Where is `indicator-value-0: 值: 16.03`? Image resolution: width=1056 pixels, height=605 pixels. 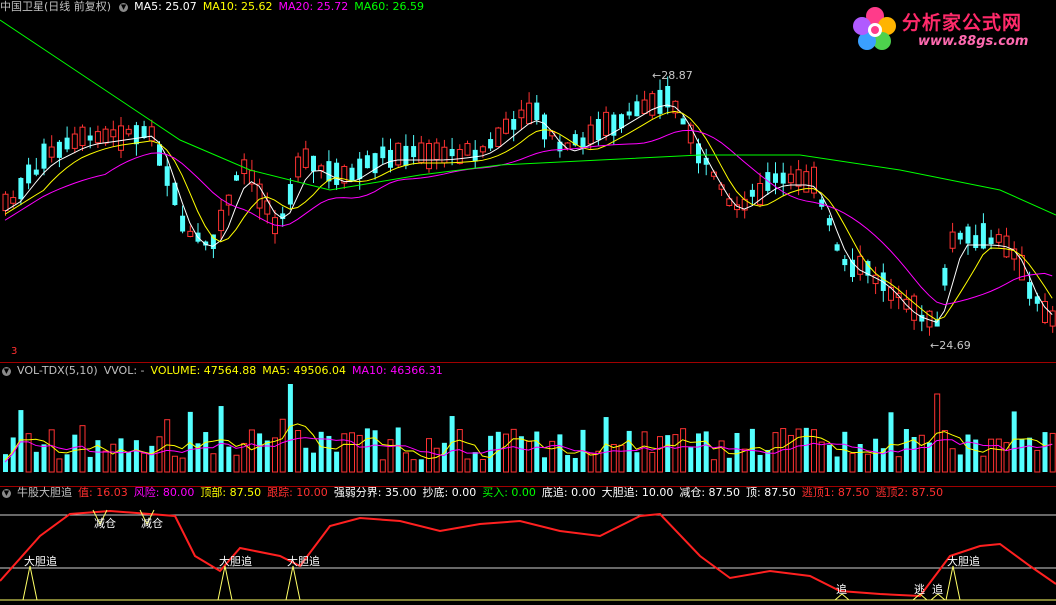
indicator-value-0: 值: 16.03 is located at coordinates (103, 492).